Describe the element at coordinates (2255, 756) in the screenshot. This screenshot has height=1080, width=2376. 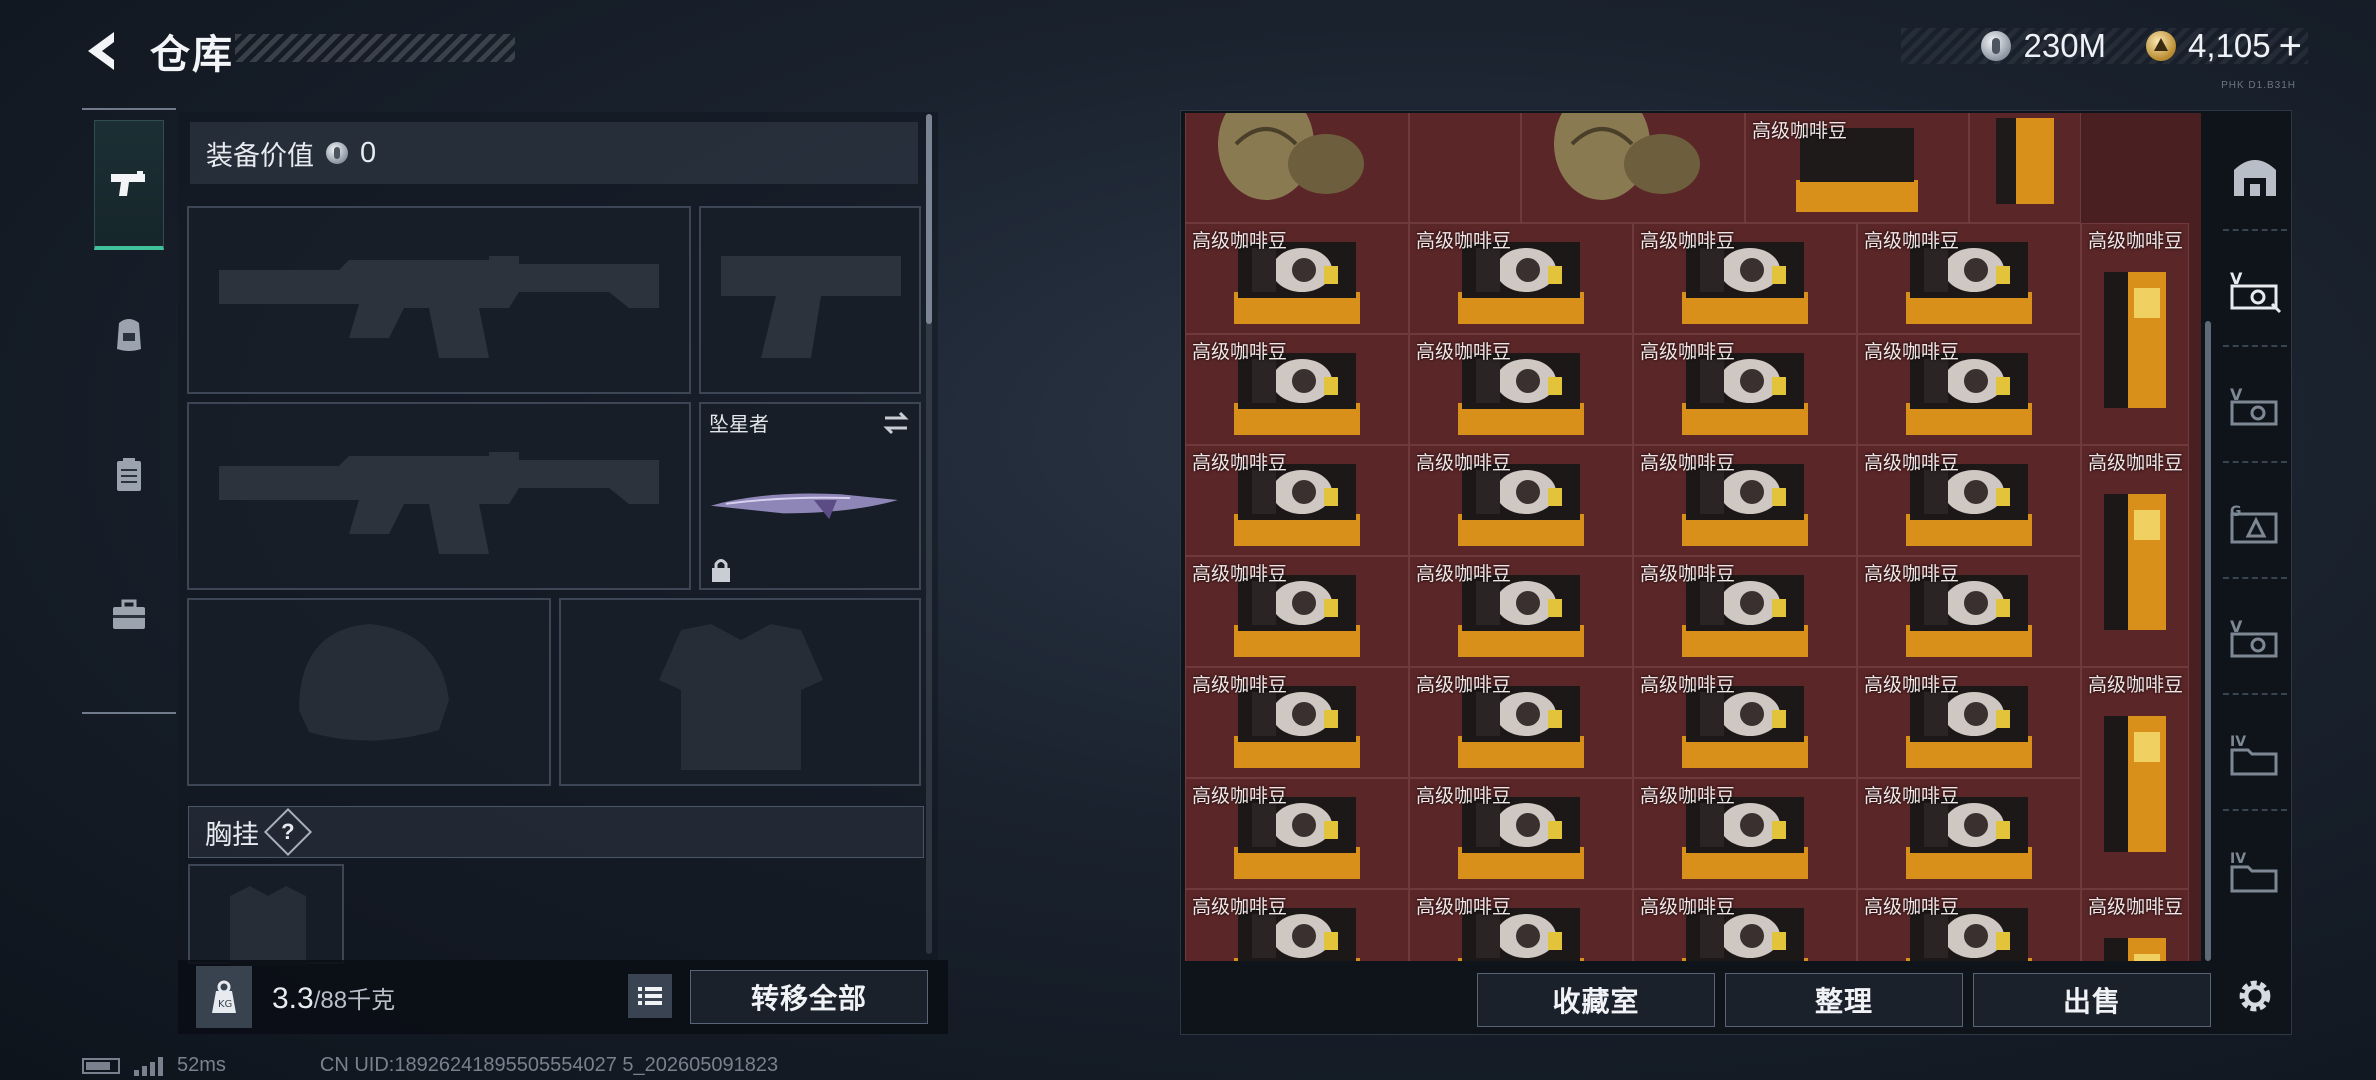
I see `rail-crate-tab-1: IV` at that location.